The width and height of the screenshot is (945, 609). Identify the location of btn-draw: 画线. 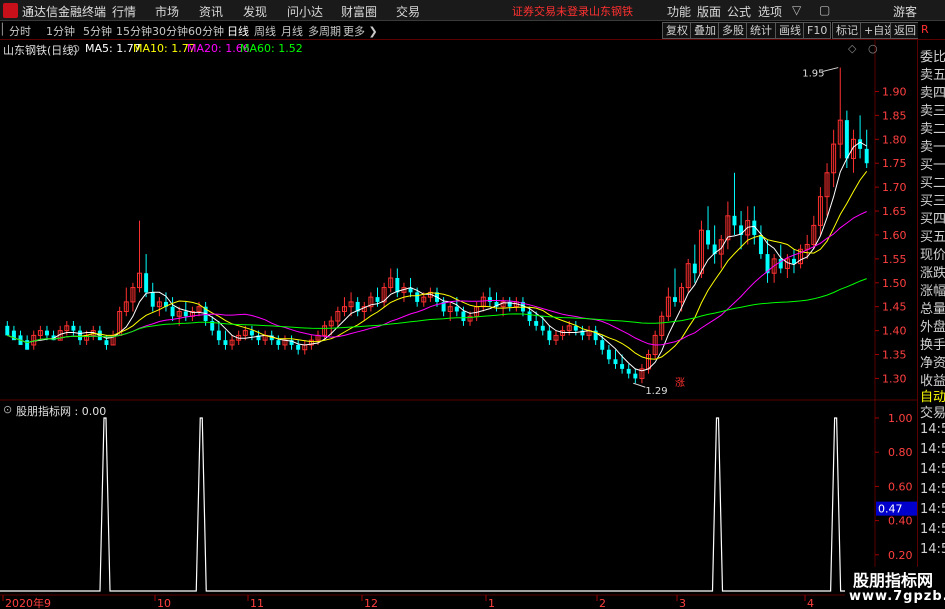
(790, 30).